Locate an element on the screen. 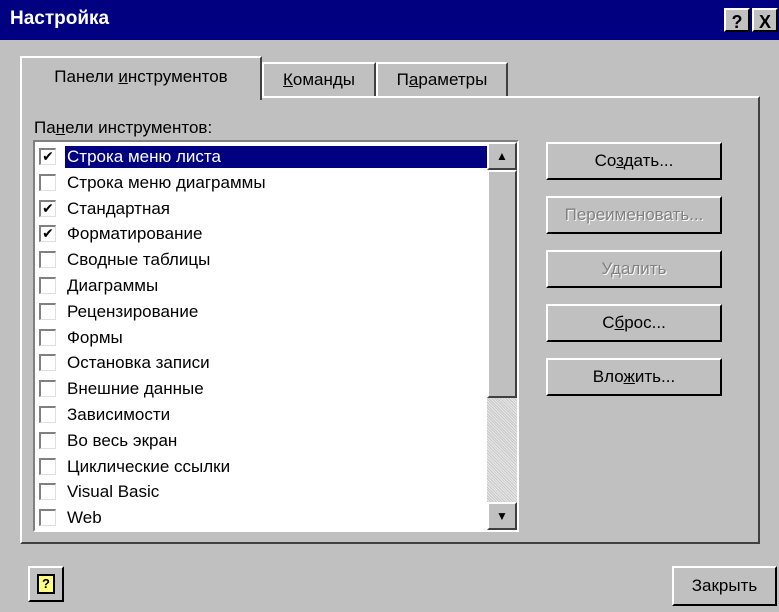 This screenshot has height=612, width=779. toolbar-item-label: Visual Basic is located at coordinates (113, 492).